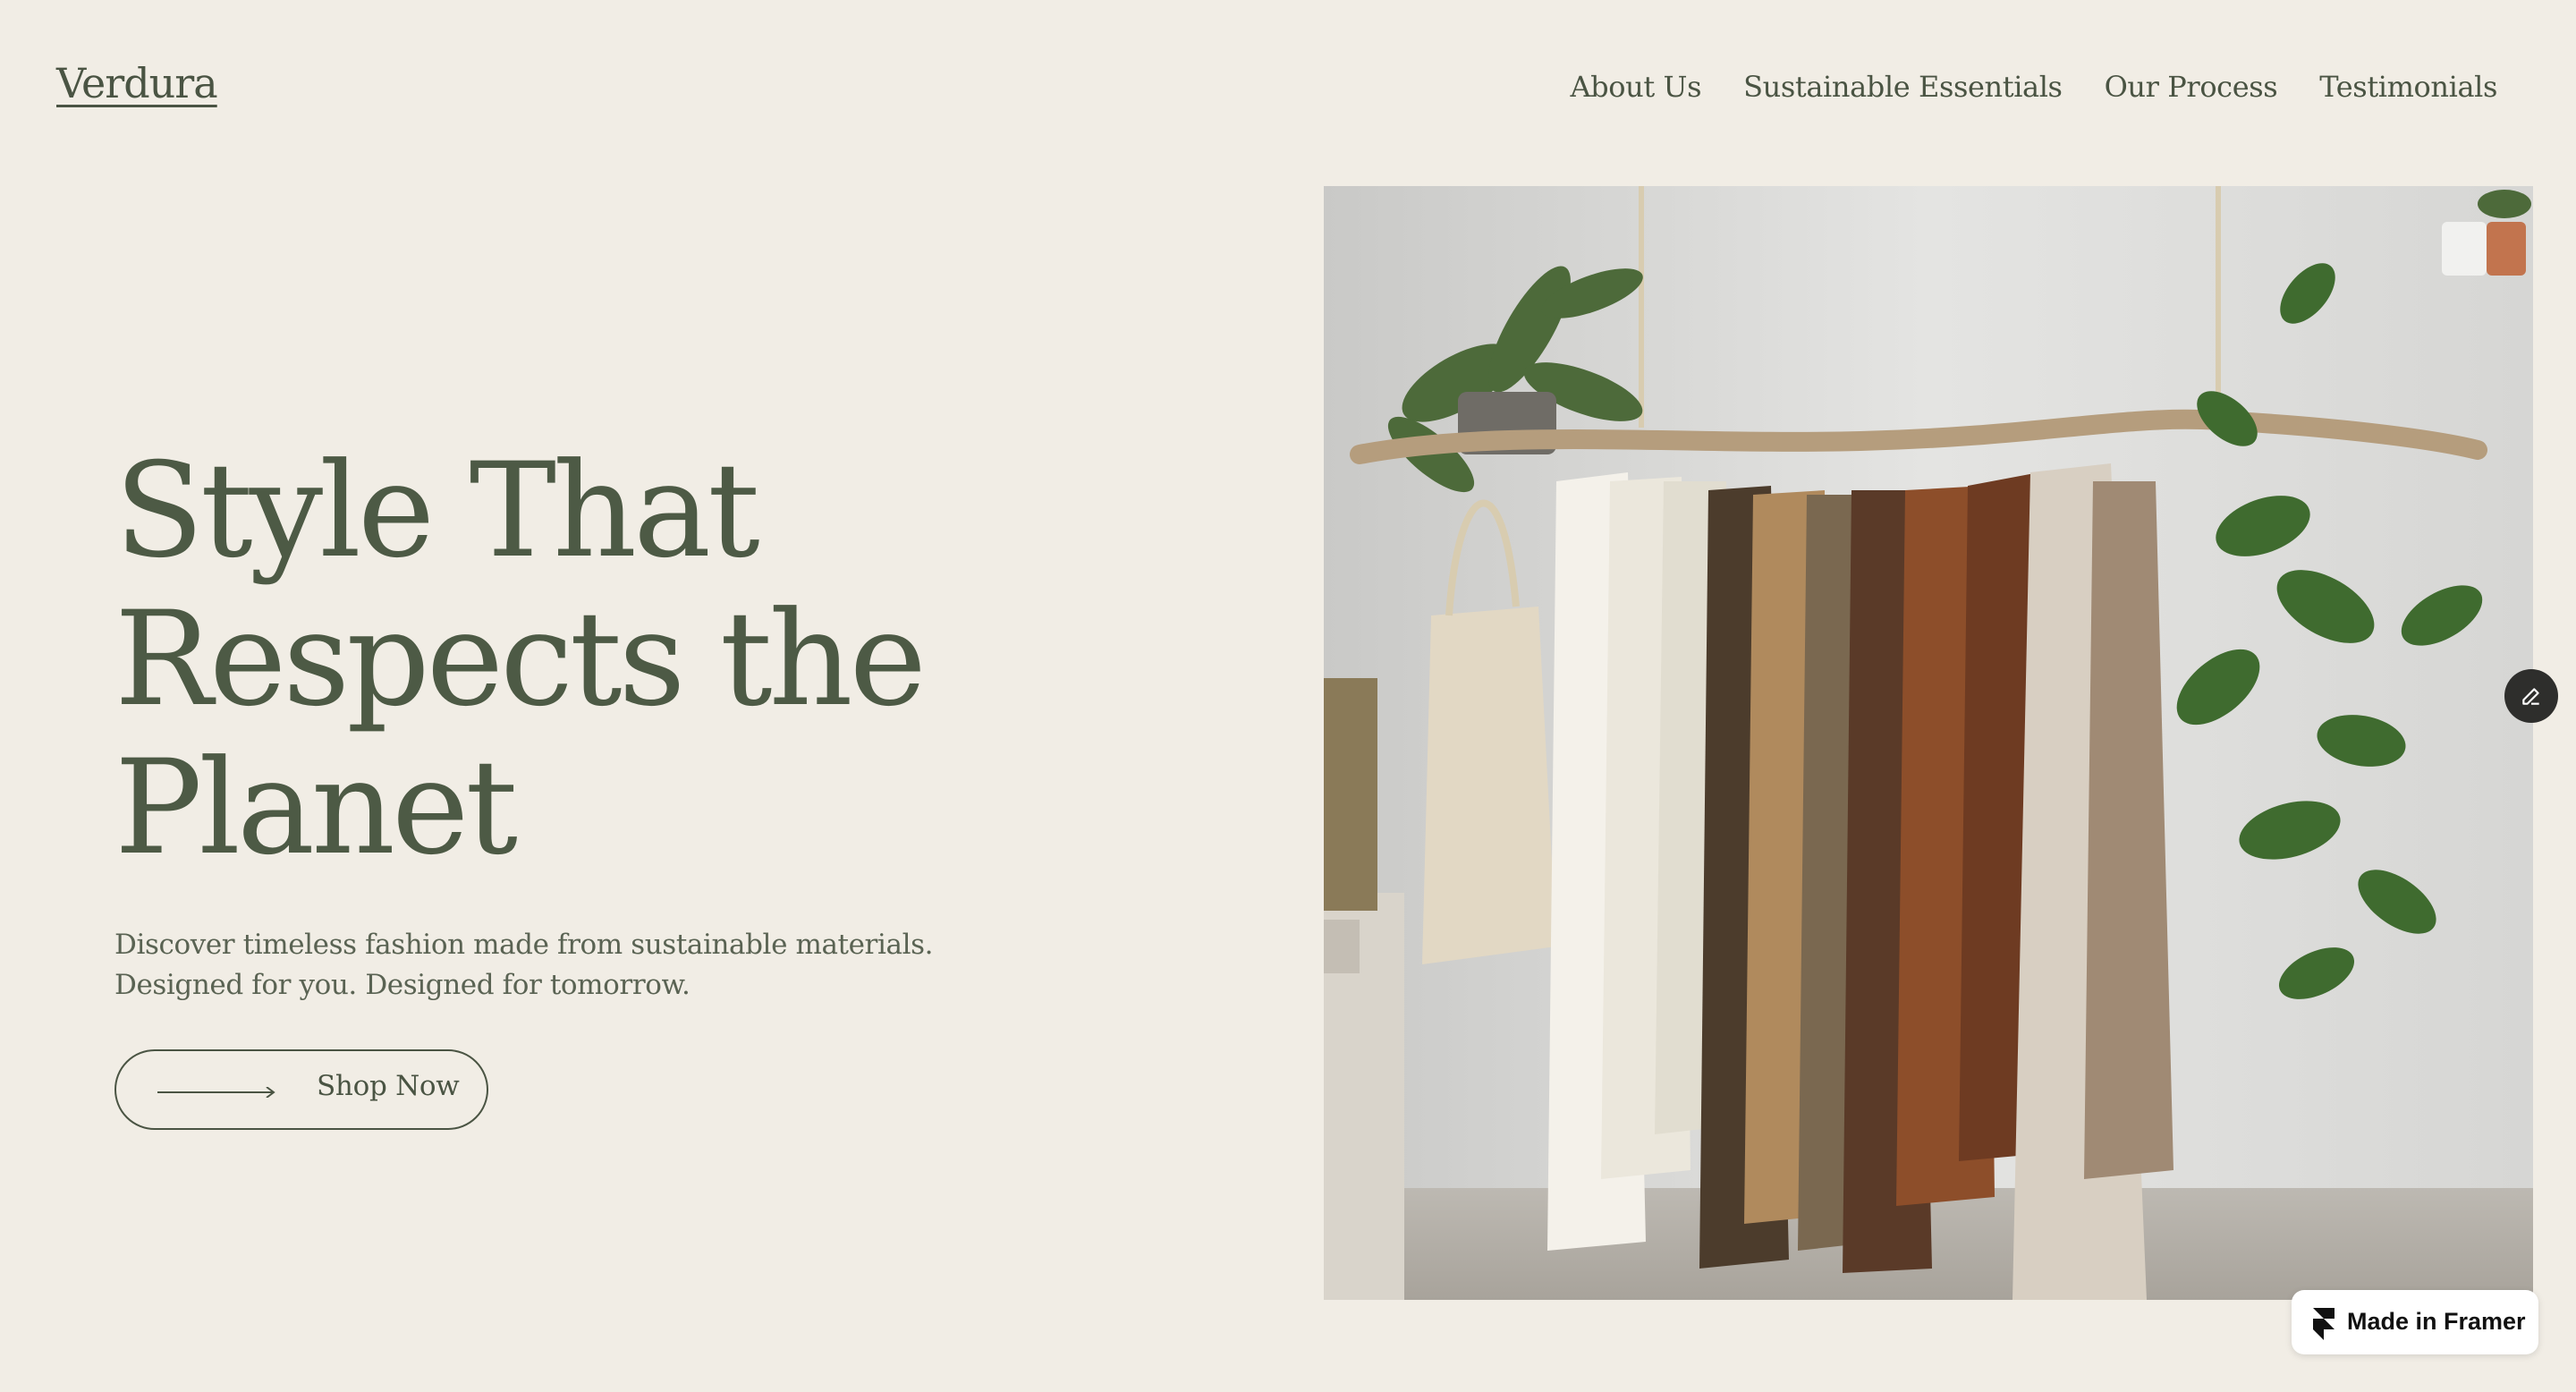  Describe the element at coordinates (137, 83) in the screenshot. I see `brand-logo: Verdura` at that location.